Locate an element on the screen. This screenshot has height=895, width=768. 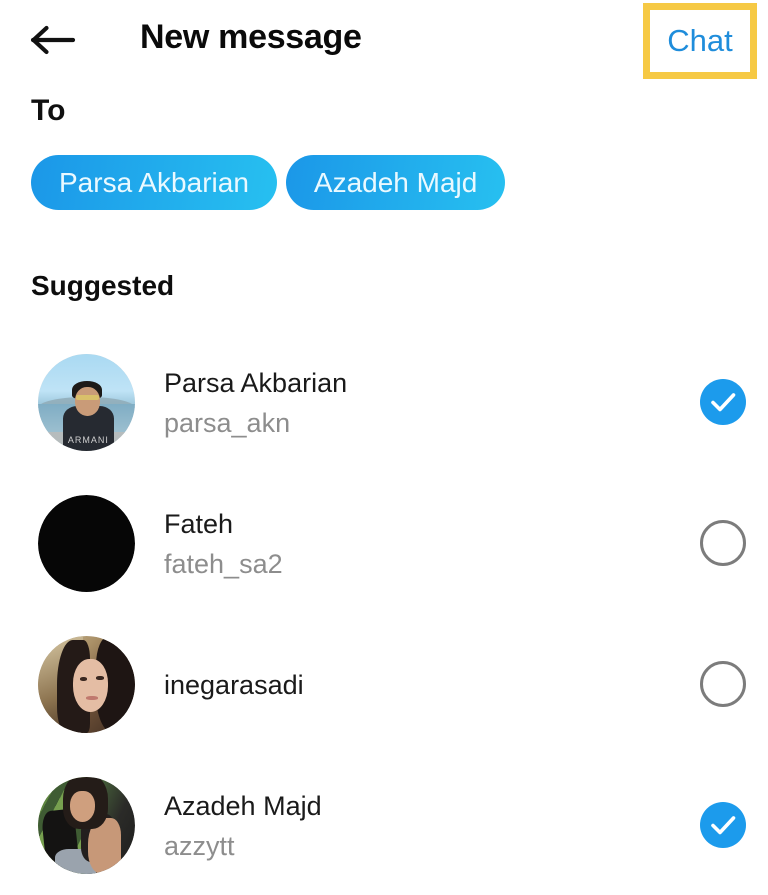
person-name: inegarasadi is located at coordinates (234, 684).